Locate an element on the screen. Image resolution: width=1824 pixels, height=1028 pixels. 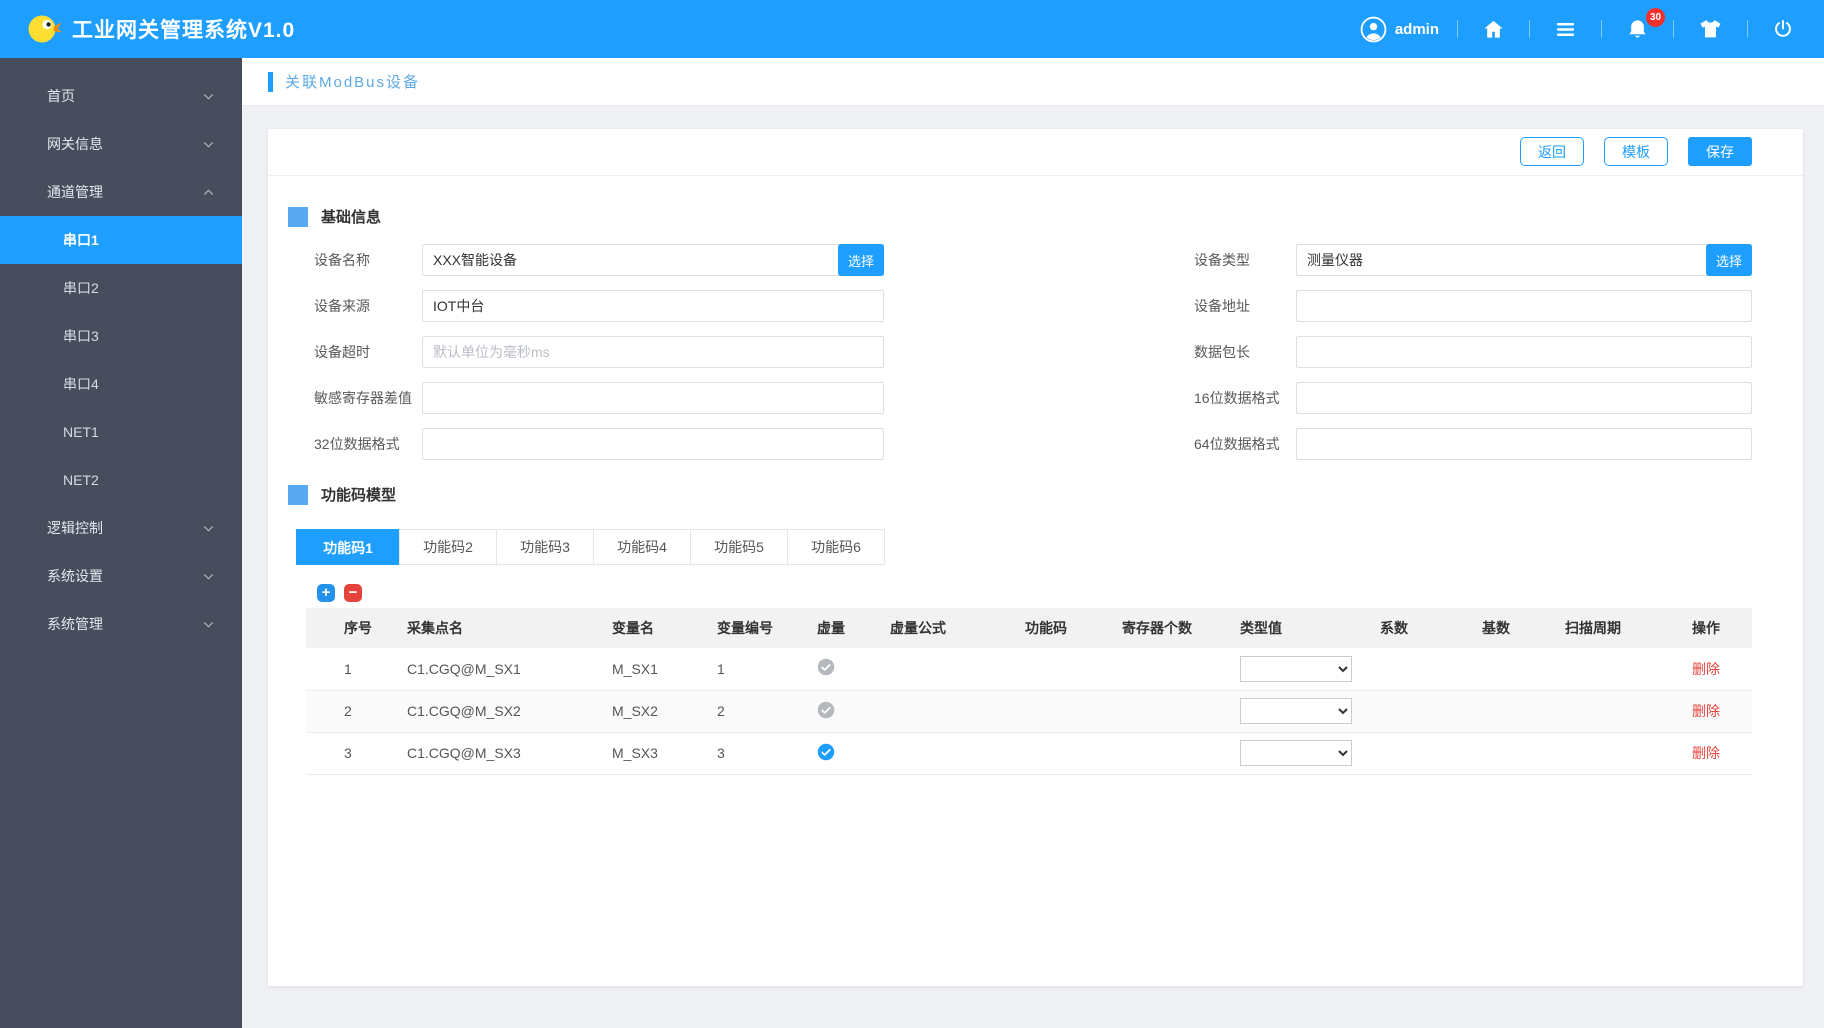
column-header: 变量名 is located at coordinates (656, 628).